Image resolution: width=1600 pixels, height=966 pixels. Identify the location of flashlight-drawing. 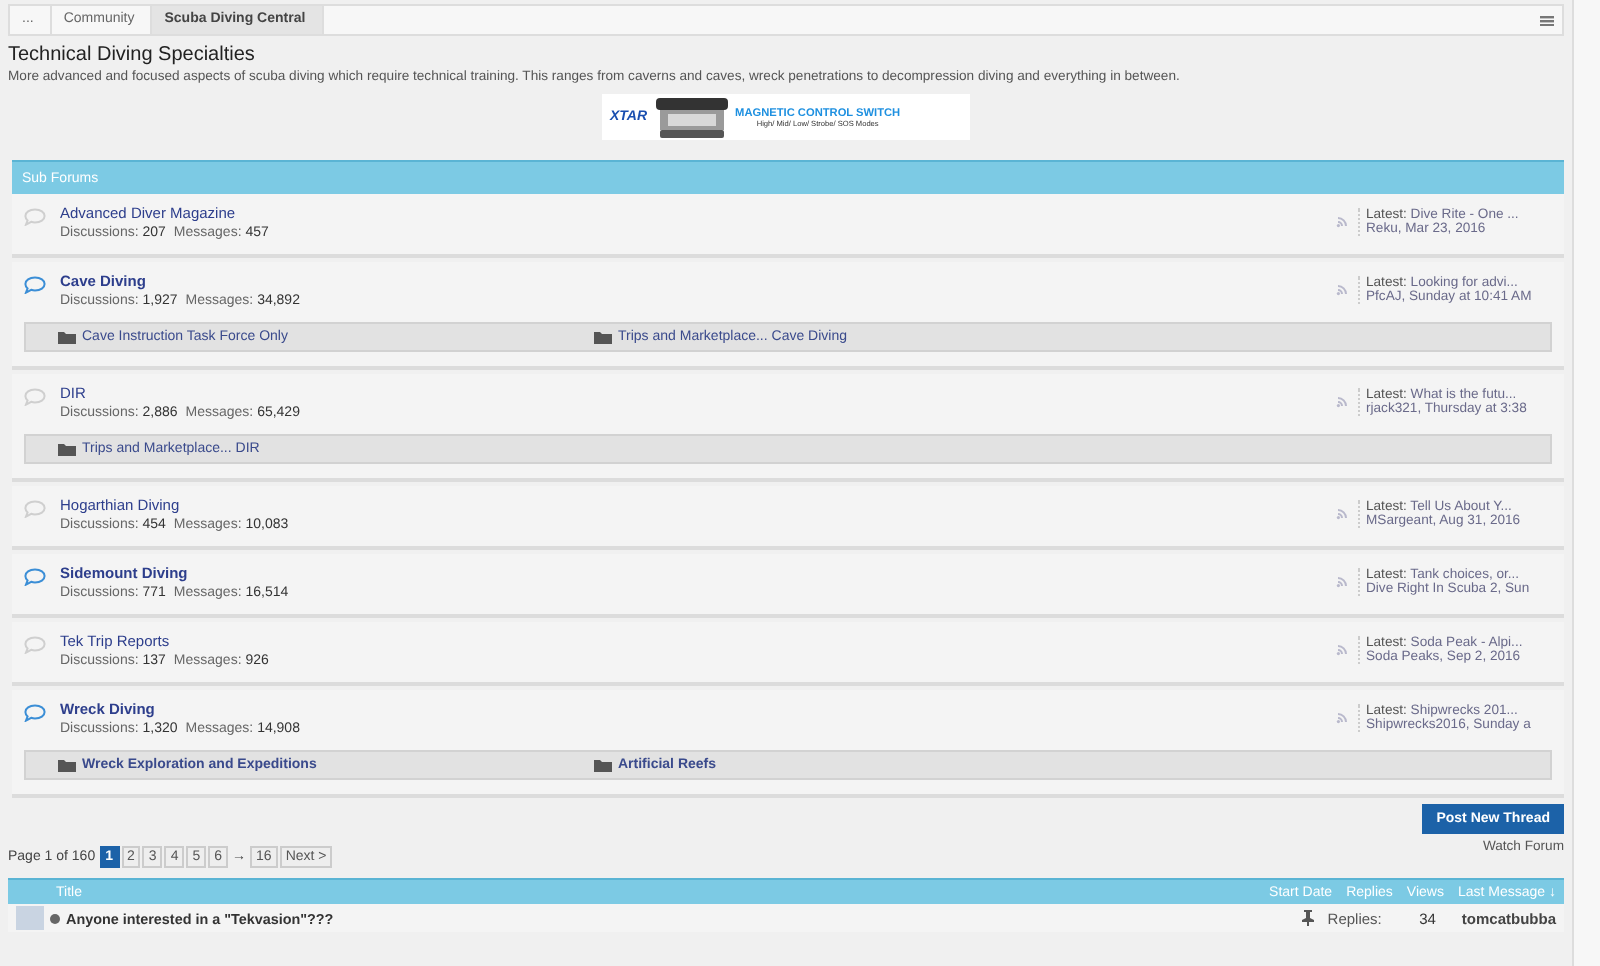
(691, 117).